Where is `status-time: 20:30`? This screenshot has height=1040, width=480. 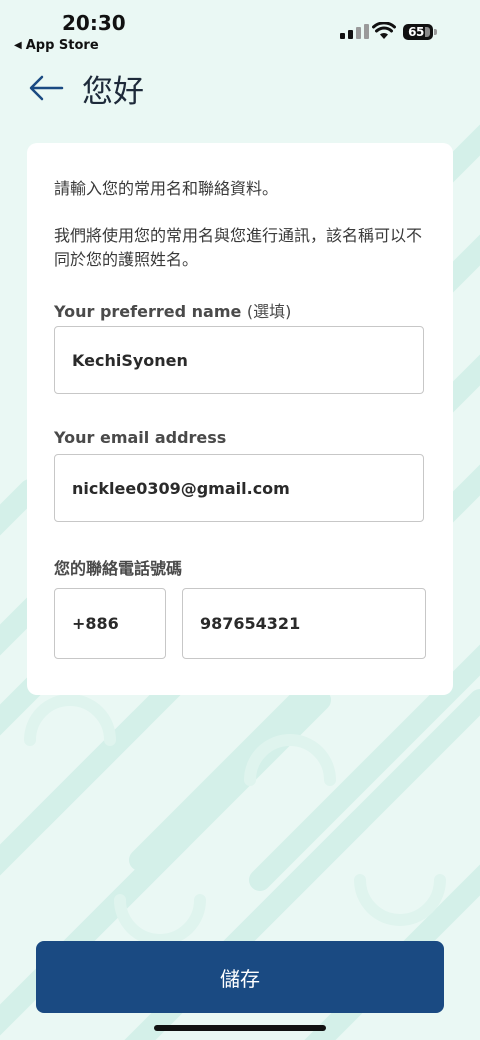 status-time: 20:30 is located at coordinates (94, 23).